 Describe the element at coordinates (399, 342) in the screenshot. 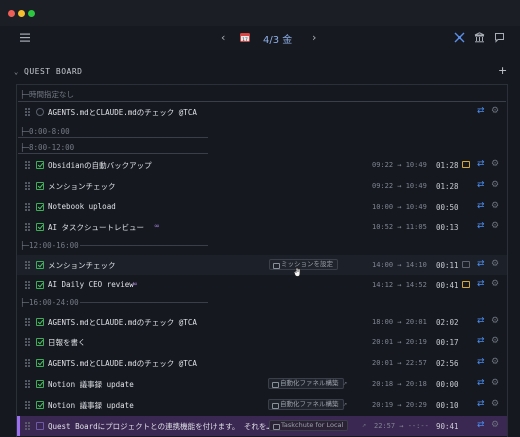

I see `task-times: 20:01 → 20:19` at that location.